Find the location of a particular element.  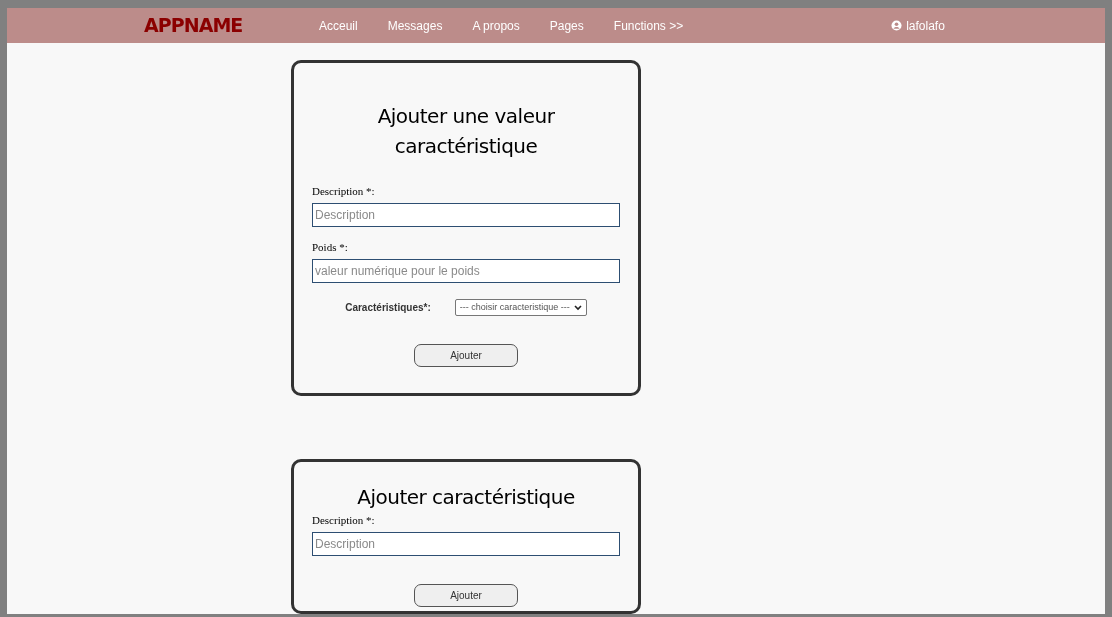

text-field: valeur numérique pour le poids is located at coordinates (466, 271).